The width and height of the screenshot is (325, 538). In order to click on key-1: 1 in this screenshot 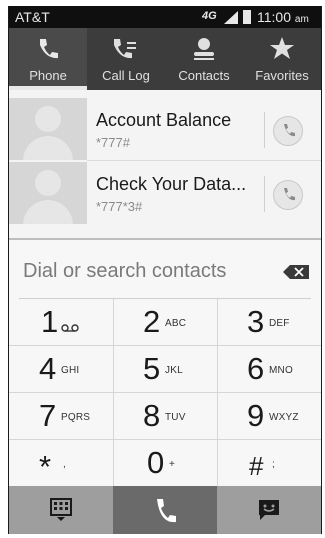, I will do `click(61, 322)`.